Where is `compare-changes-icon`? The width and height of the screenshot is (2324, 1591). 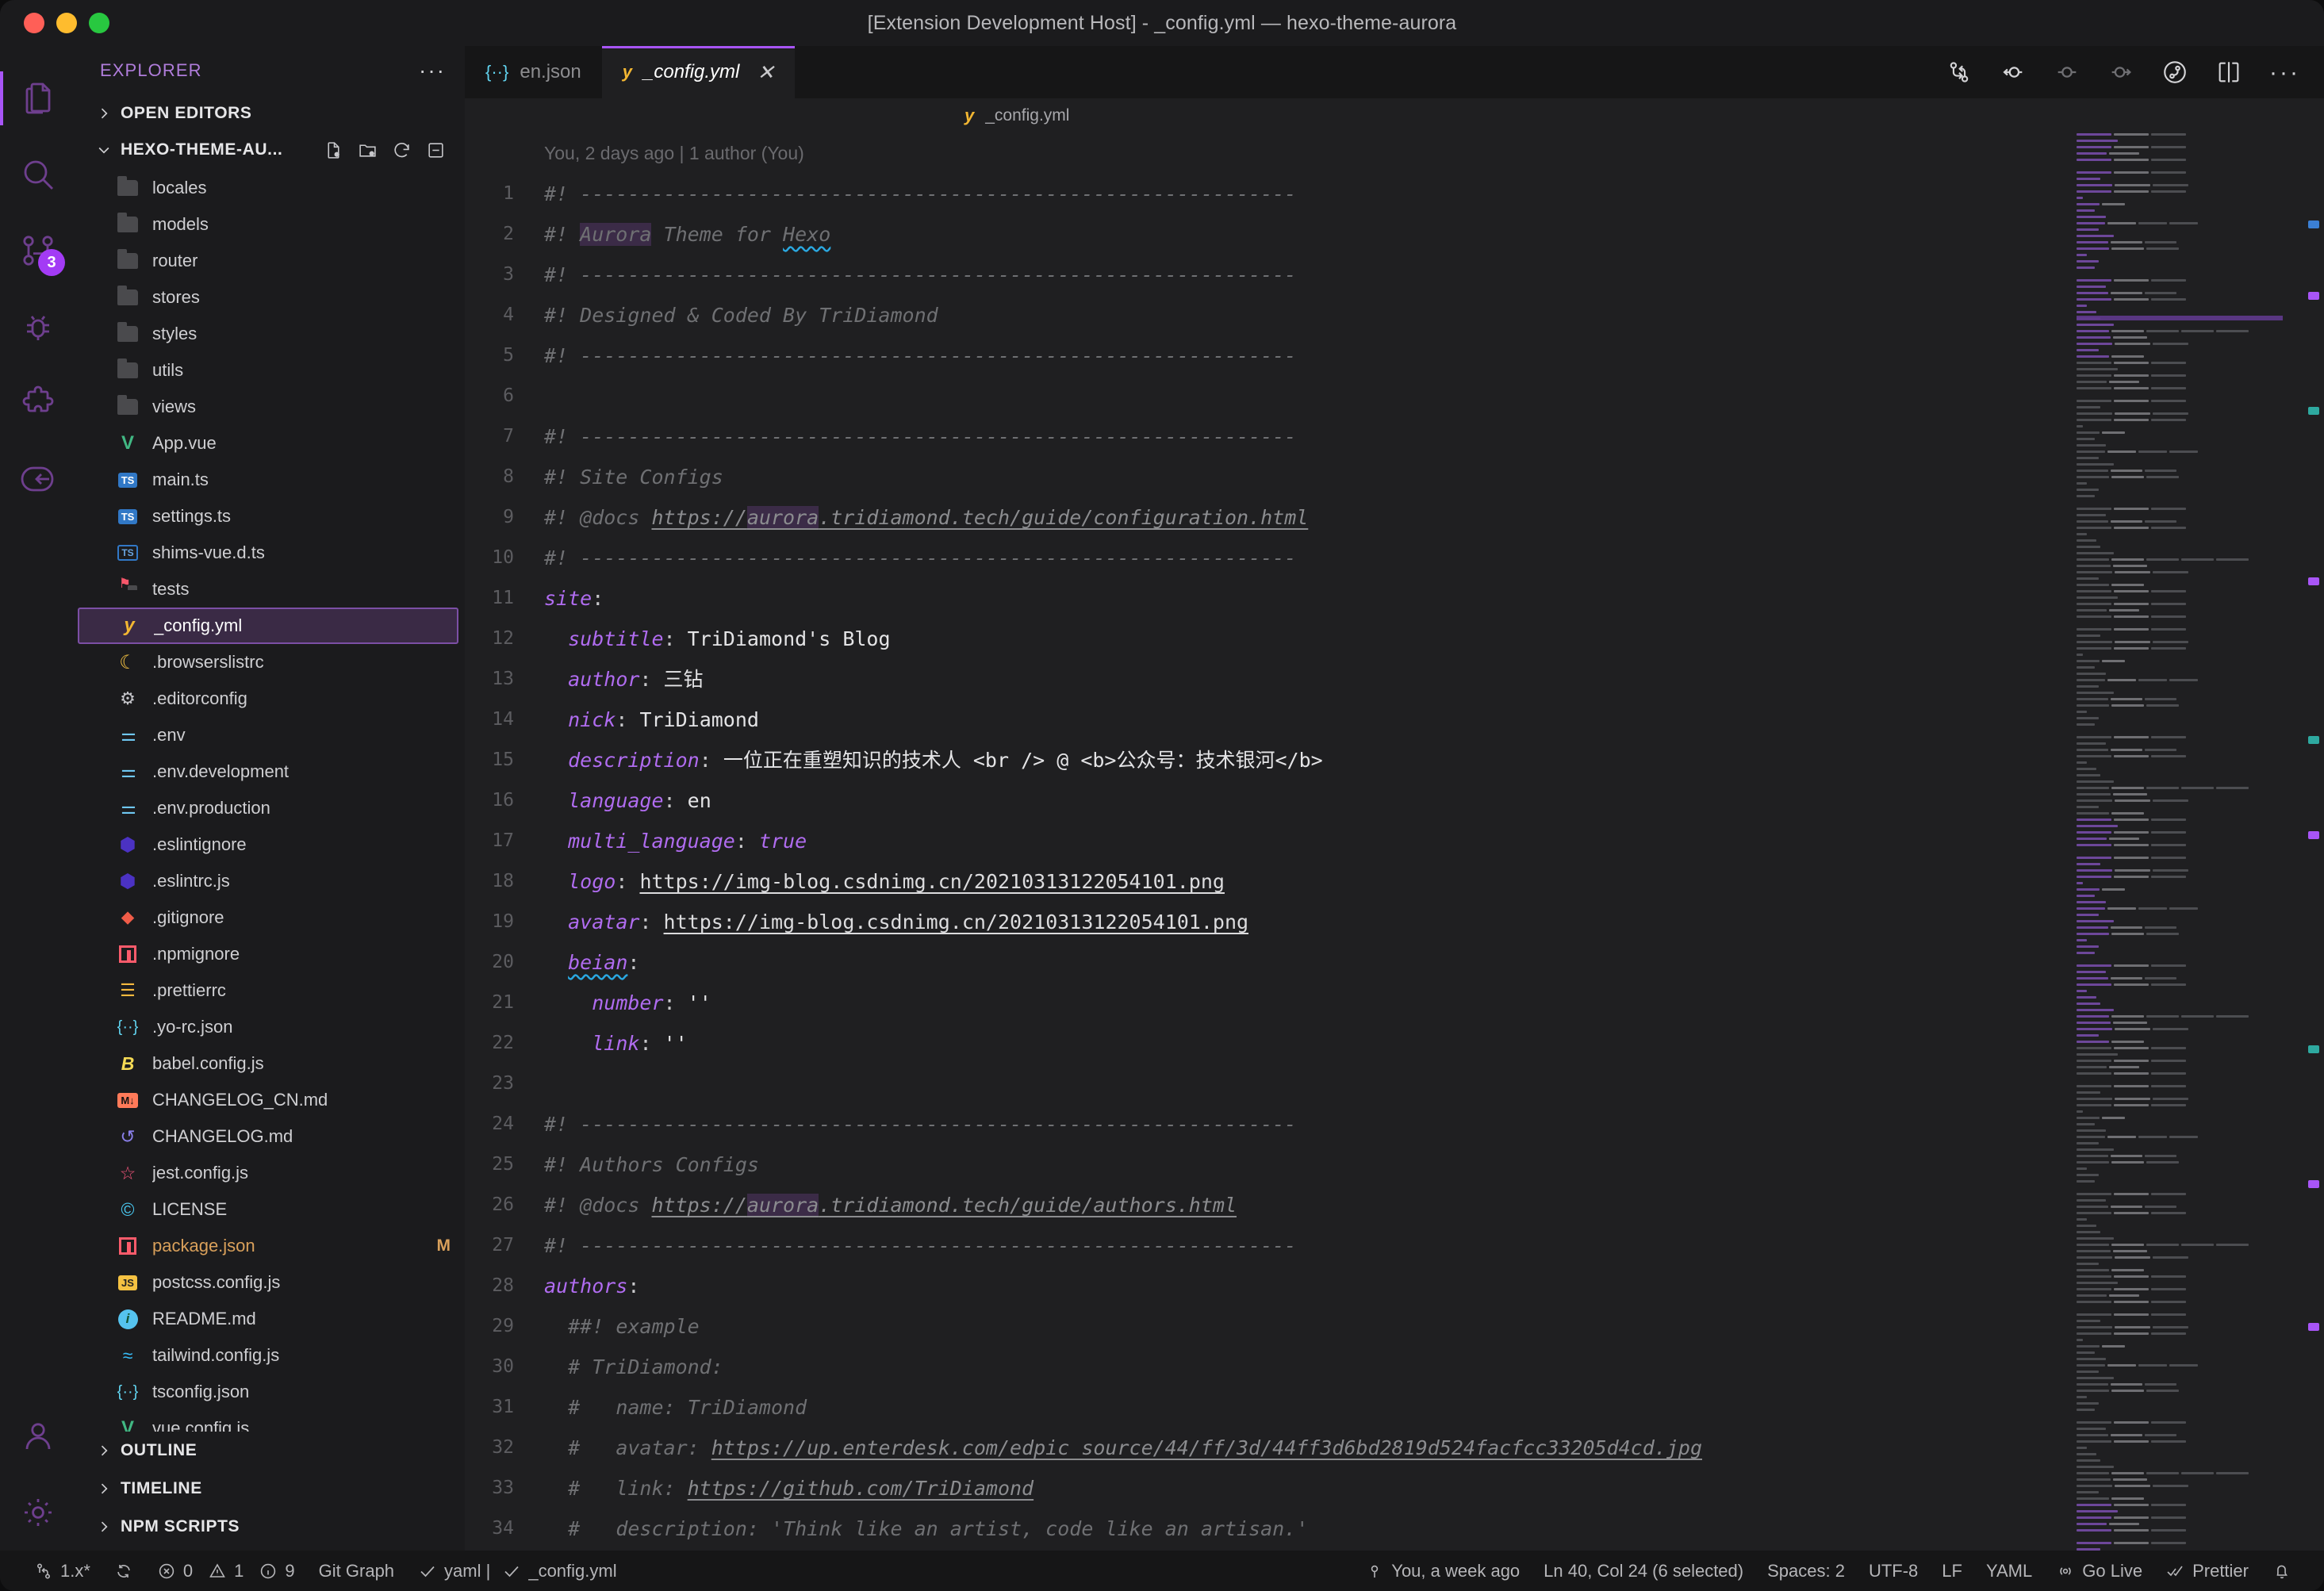 compare-changes-icon is located at coordinates (1959, 72).